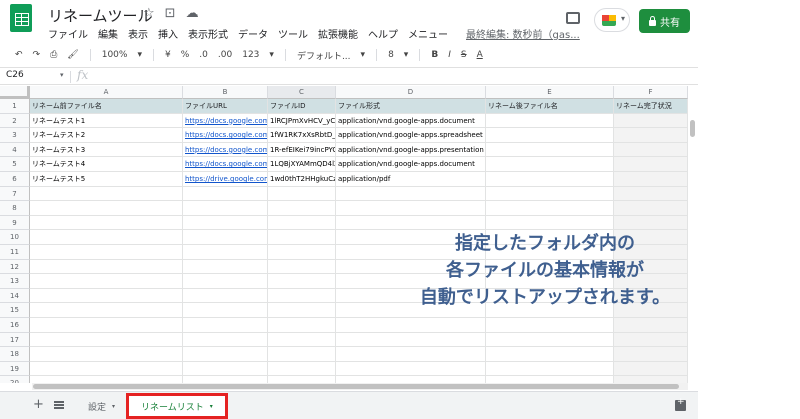  Describe the element at coordinates (363, 55) in the screenshot. I see `font-caret-icon: ▾` at that location.